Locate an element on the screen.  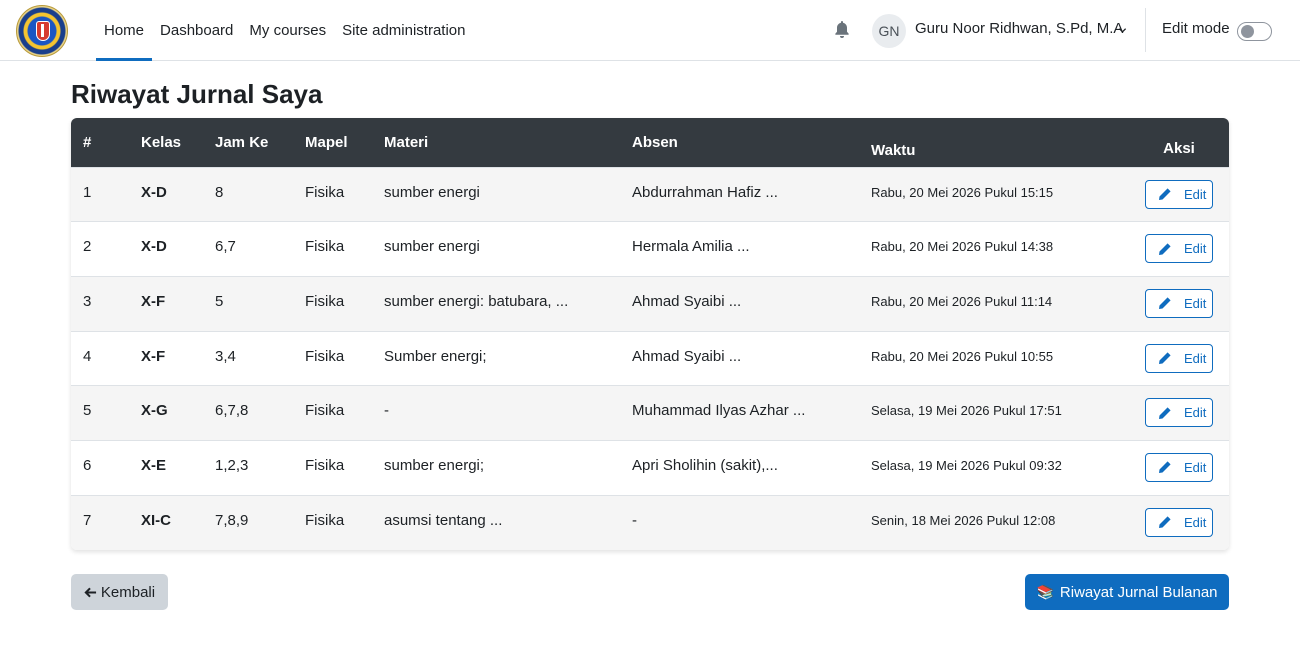
cell-kelas: XI-C is located at coordinates (156, 520).